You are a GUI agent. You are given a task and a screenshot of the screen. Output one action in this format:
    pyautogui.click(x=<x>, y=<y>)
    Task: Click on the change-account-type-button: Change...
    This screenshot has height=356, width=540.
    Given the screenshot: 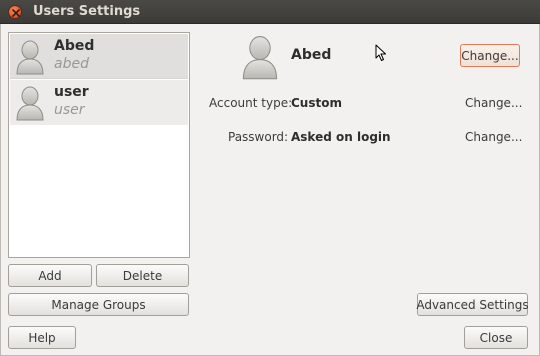 What is the action you would take?
    pyautogui.click(x=493, y=103)
    